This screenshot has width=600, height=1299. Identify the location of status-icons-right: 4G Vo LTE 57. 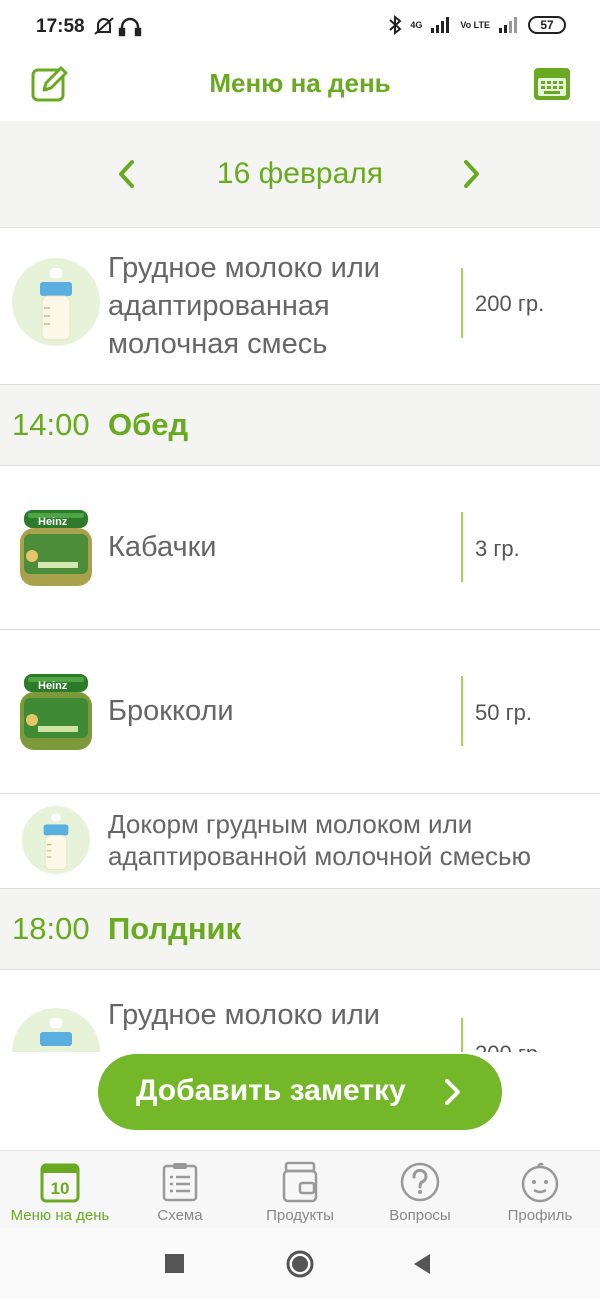
(477, 25).